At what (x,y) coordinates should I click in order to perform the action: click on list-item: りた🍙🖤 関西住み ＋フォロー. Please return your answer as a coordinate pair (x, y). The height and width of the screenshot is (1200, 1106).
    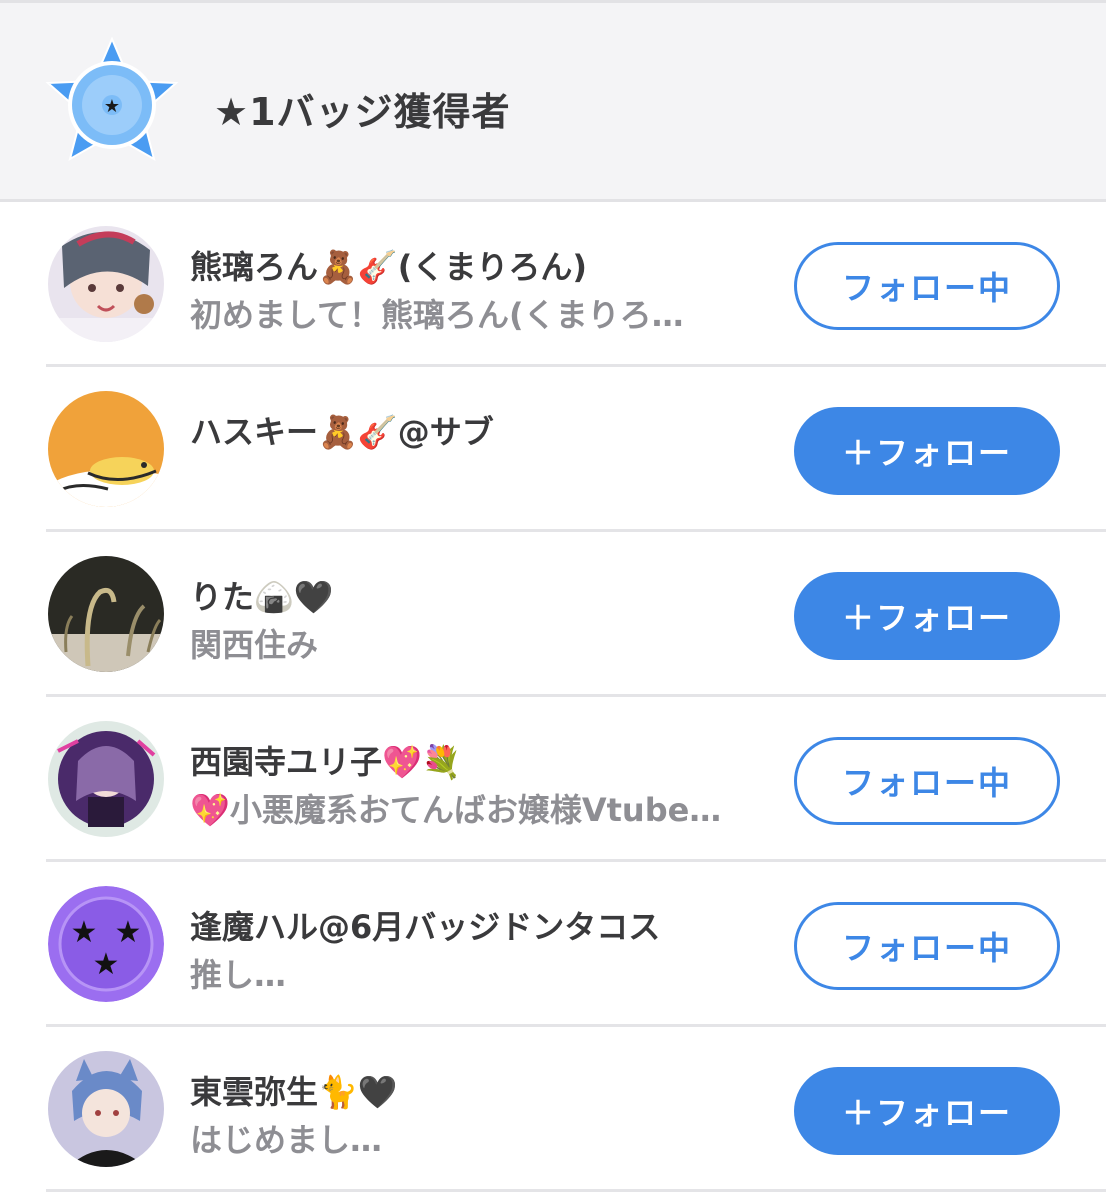
    Looking at the image, I should click on (553, 614).